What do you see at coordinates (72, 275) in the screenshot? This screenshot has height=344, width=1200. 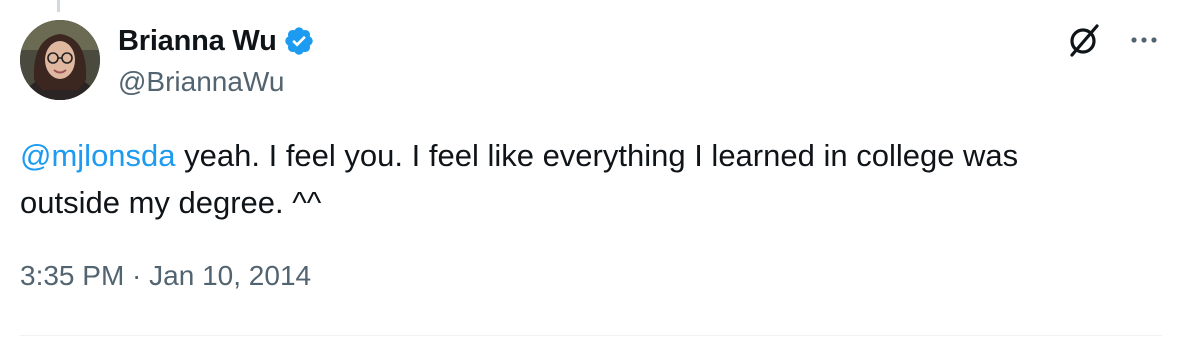 I see `tweet-time: 3:35 PM` at bounding box center [72, 275].